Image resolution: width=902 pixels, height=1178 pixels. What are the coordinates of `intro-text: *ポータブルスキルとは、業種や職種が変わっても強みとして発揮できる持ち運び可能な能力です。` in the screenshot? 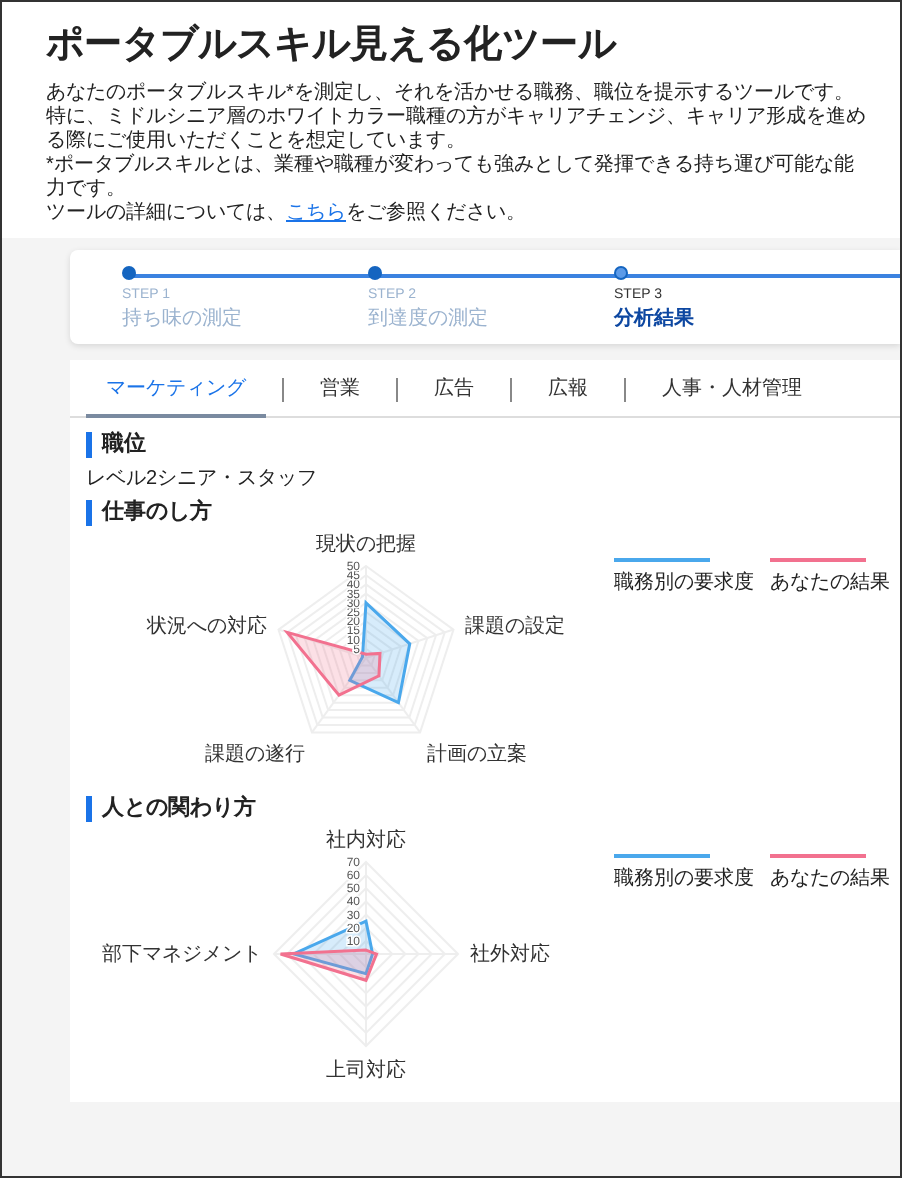 It's located at (451, 177).